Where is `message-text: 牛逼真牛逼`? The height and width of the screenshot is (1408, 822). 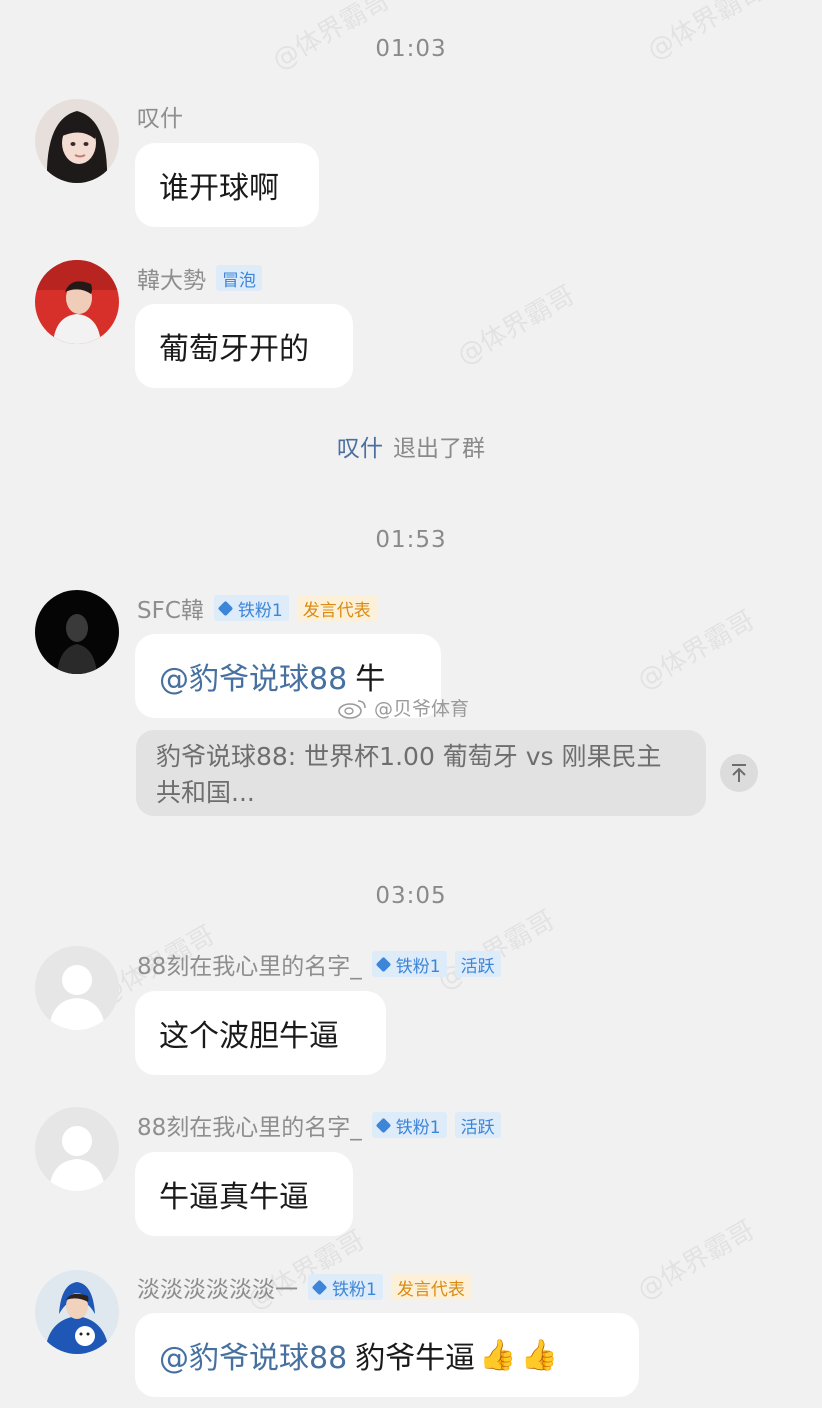 message-text: 牛逼真牛逼 is located at coordinates (234, 1197).